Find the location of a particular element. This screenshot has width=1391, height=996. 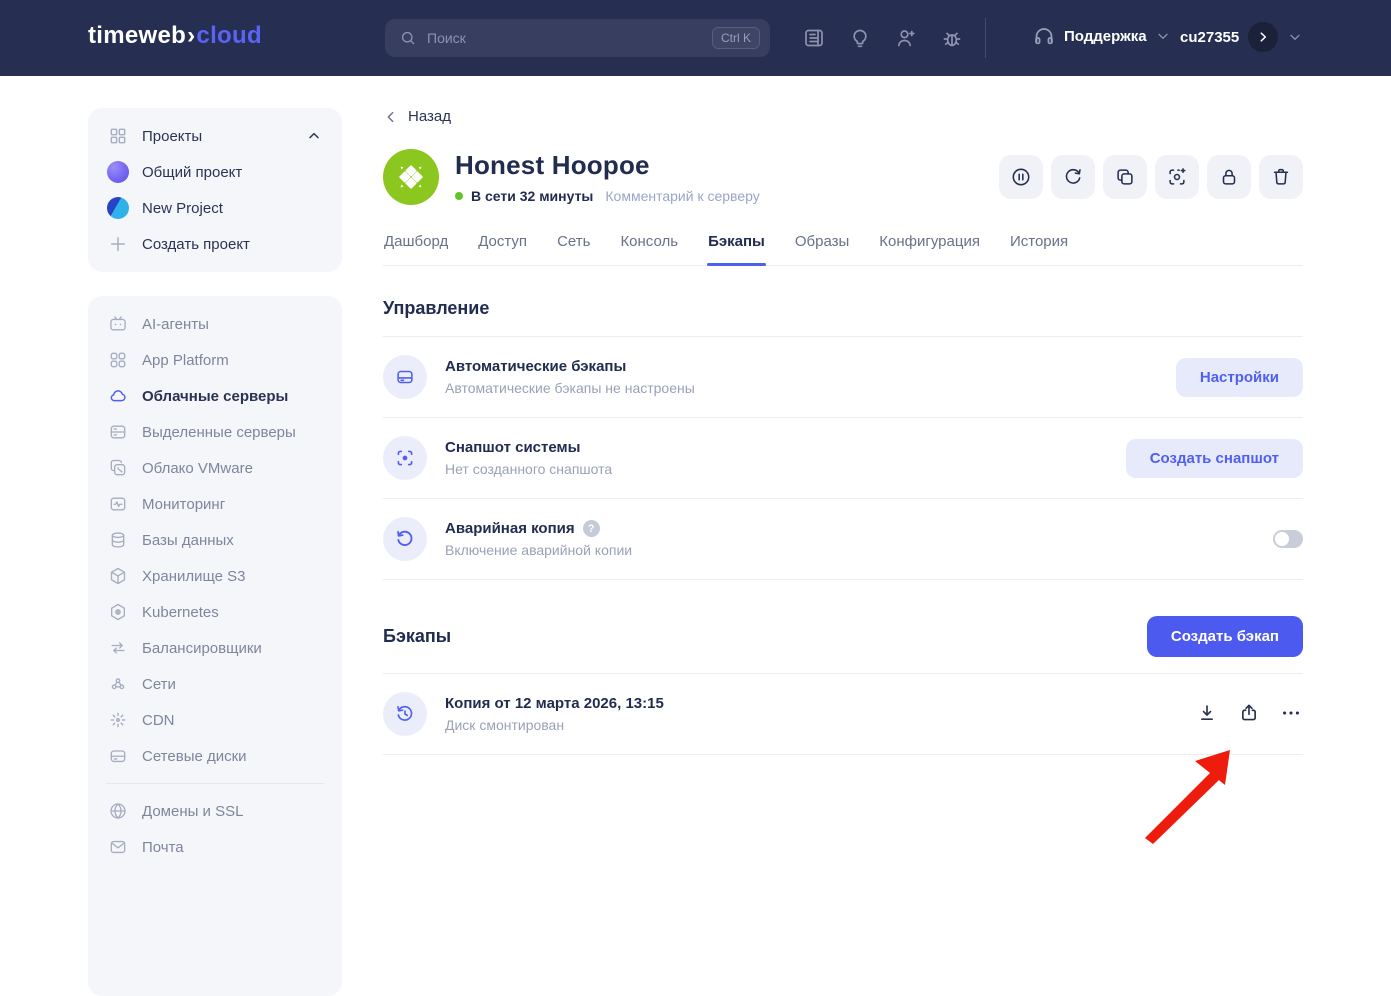

plus-icon is located at coordinates (118, 244).